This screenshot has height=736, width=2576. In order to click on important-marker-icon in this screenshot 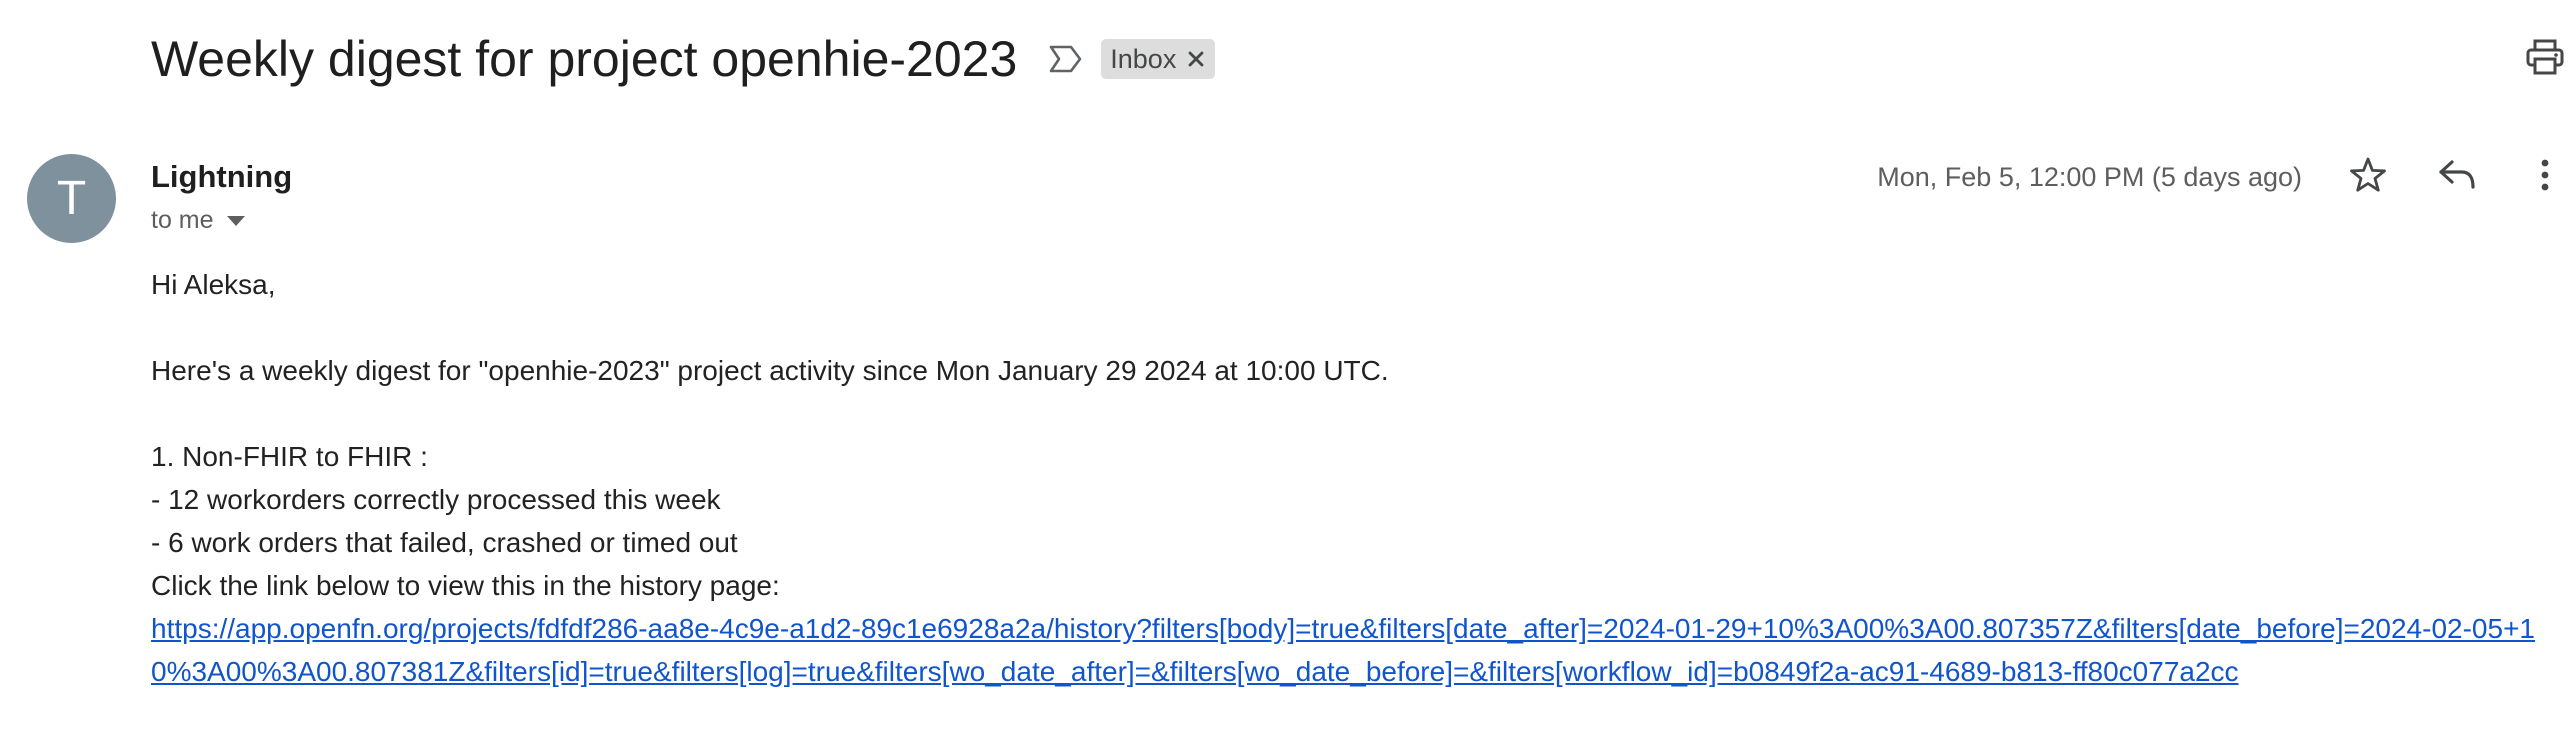, I will do `click(1066, 59)`.